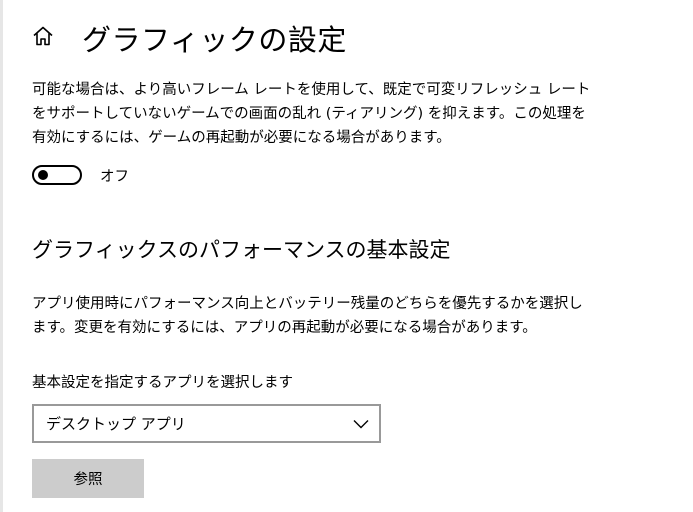  I want to click on home-icon, so click(43, 38).